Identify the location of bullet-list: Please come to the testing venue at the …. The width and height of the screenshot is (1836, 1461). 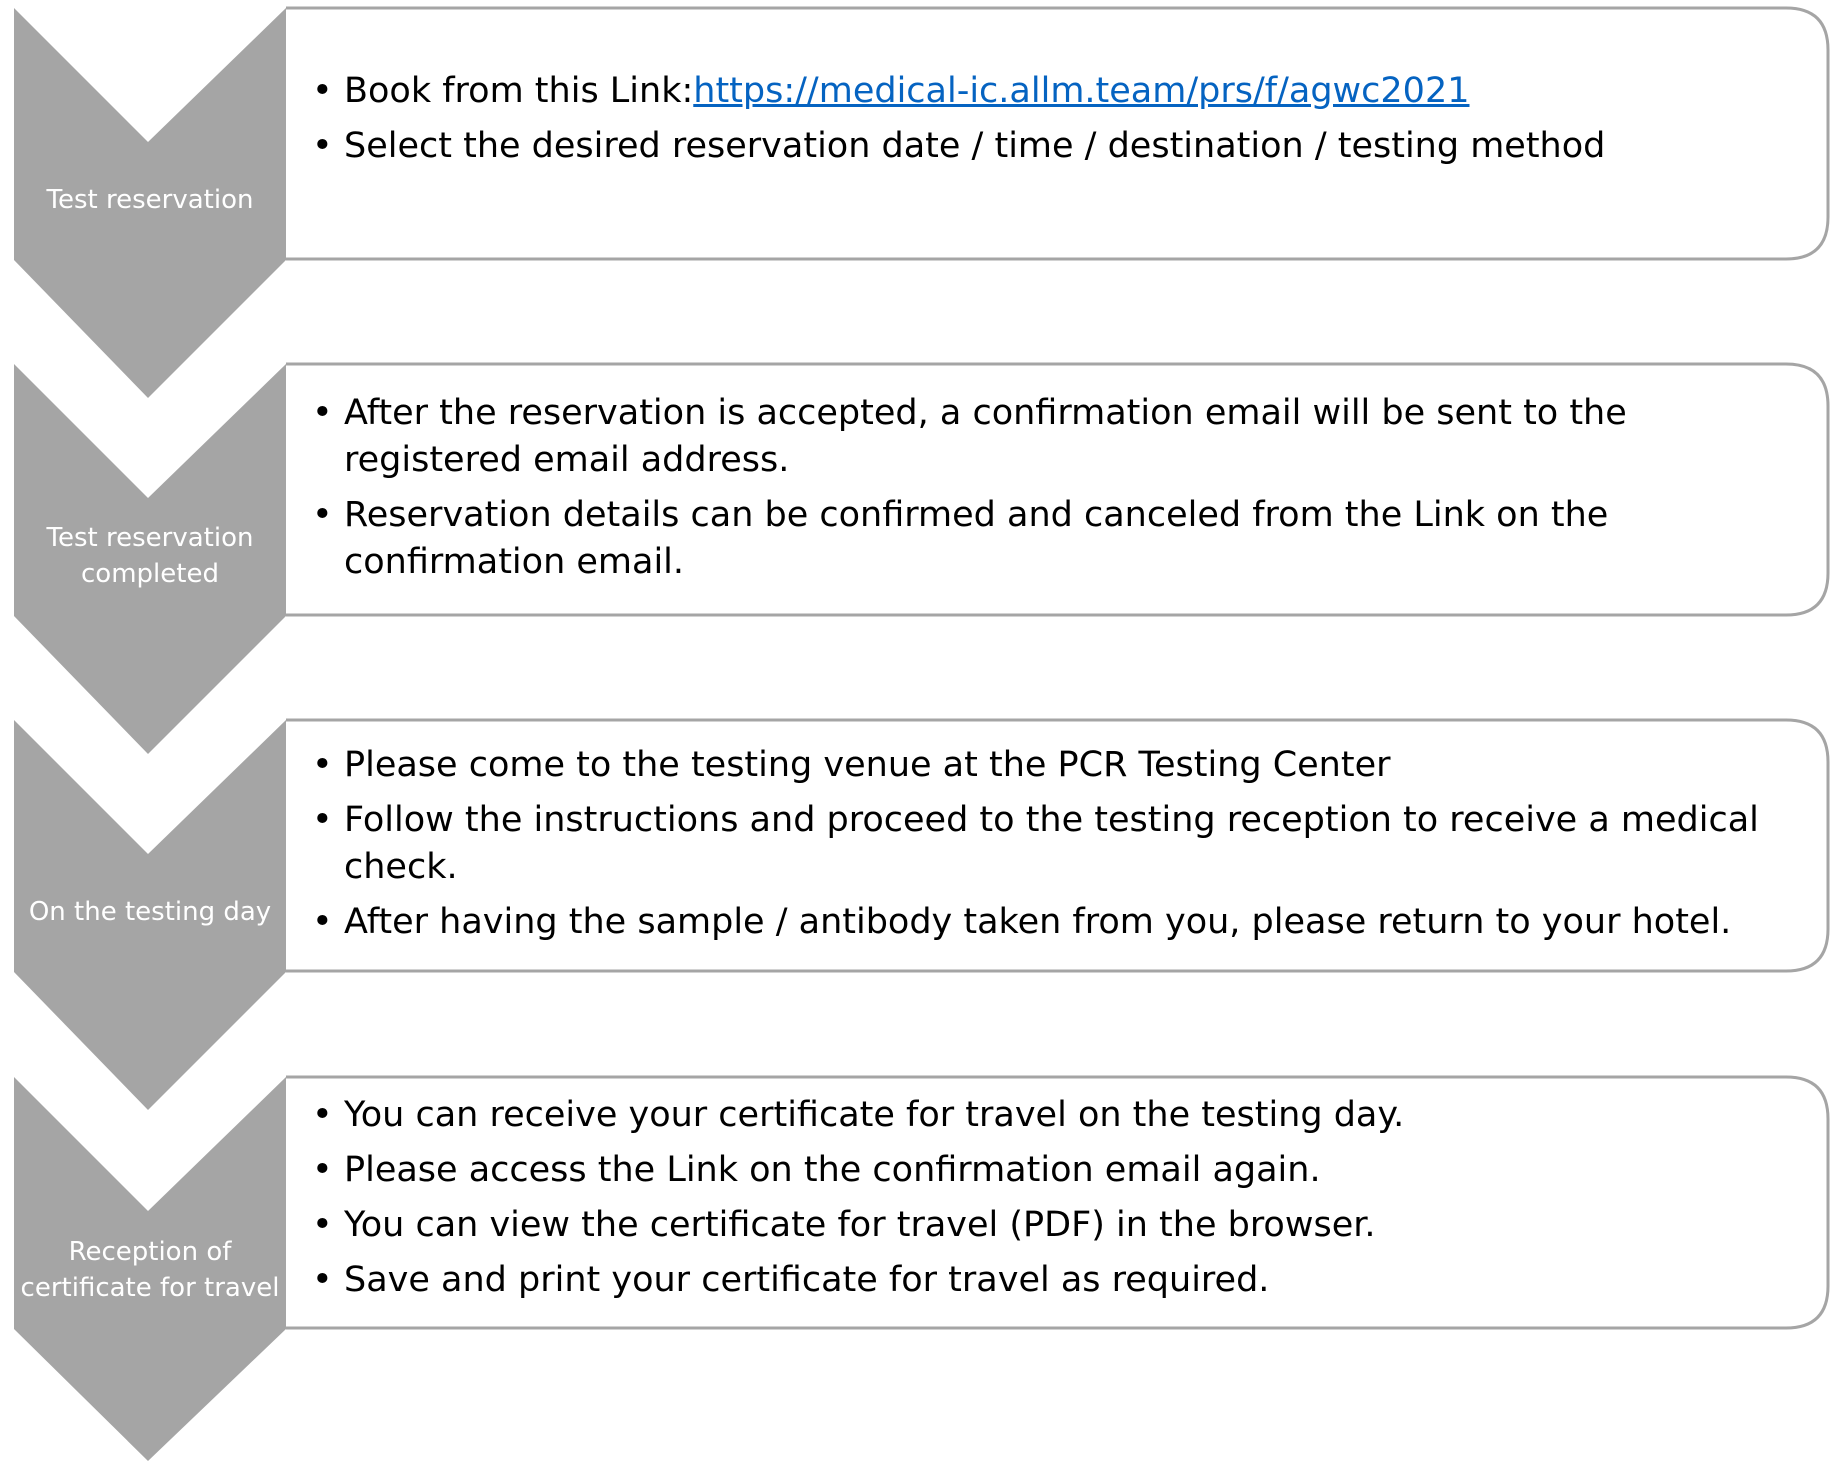
(1057, 844).